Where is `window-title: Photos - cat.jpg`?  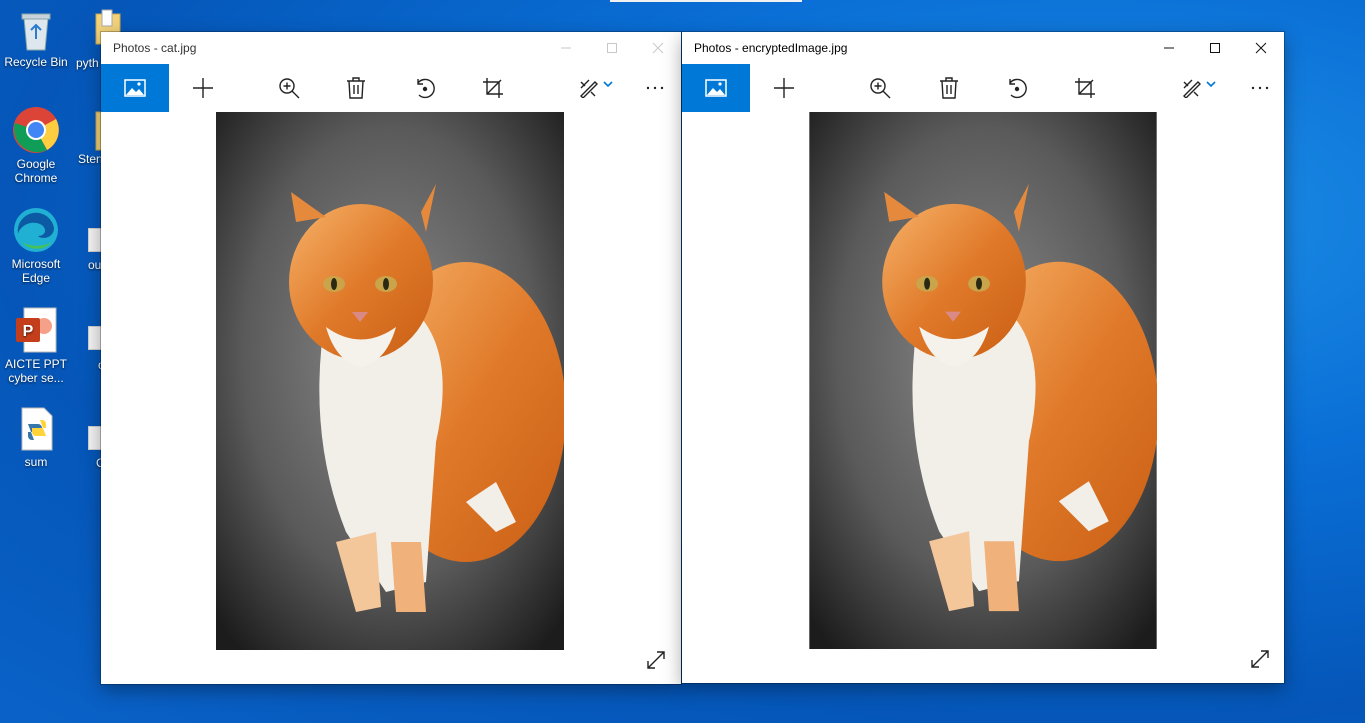
window-title: Photos - cat.jpg is located at coordinates (155, 48).